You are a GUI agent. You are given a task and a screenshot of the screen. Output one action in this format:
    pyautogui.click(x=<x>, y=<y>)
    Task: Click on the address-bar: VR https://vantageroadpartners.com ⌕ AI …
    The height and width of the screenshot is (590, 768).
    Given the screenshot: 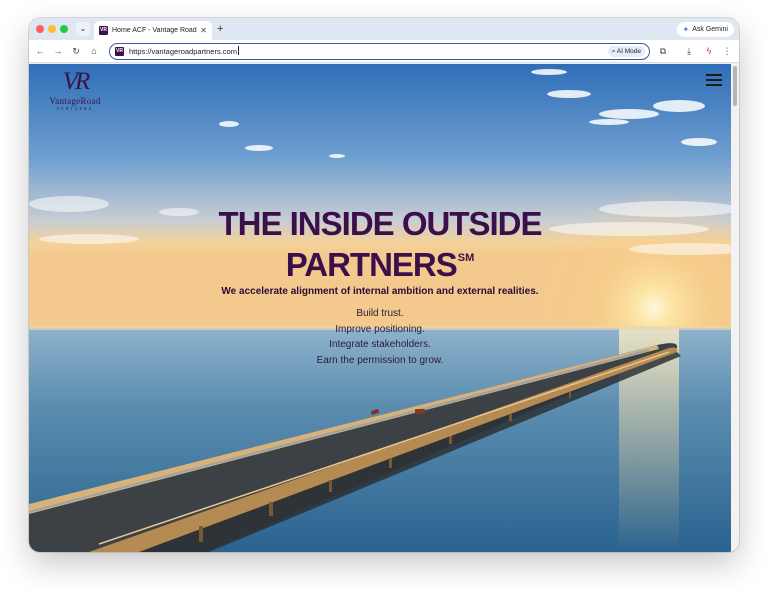 What is the action you would take?
    pyautogui.click(x=379, y=51)
    